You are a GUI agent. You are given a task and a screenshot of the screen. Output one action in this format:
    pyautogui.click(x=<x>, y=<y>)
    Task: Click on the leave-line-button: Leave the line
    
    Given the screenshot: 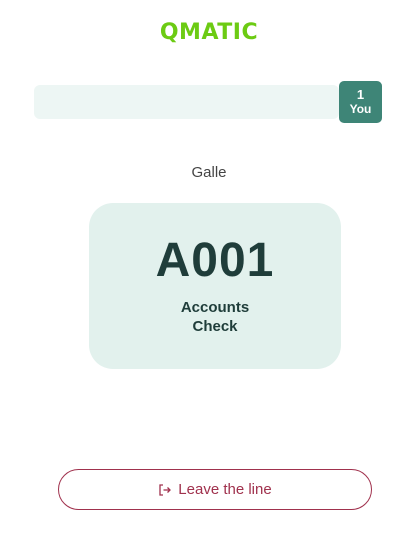 What is the action you would take?
    pyautogui.click(x=215, y=489)
    